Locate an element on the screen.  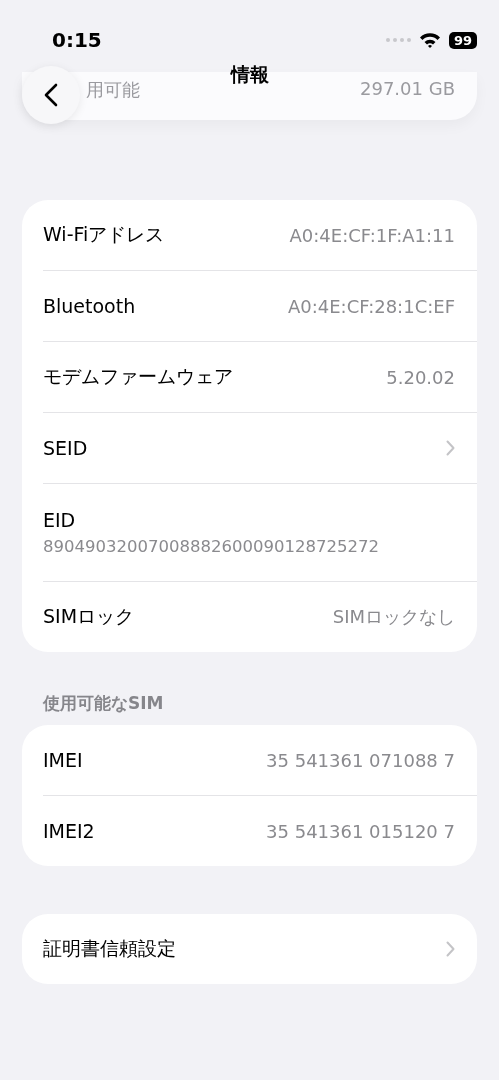
row-label: モデムファームウェア is located at coordinates (138, 376).